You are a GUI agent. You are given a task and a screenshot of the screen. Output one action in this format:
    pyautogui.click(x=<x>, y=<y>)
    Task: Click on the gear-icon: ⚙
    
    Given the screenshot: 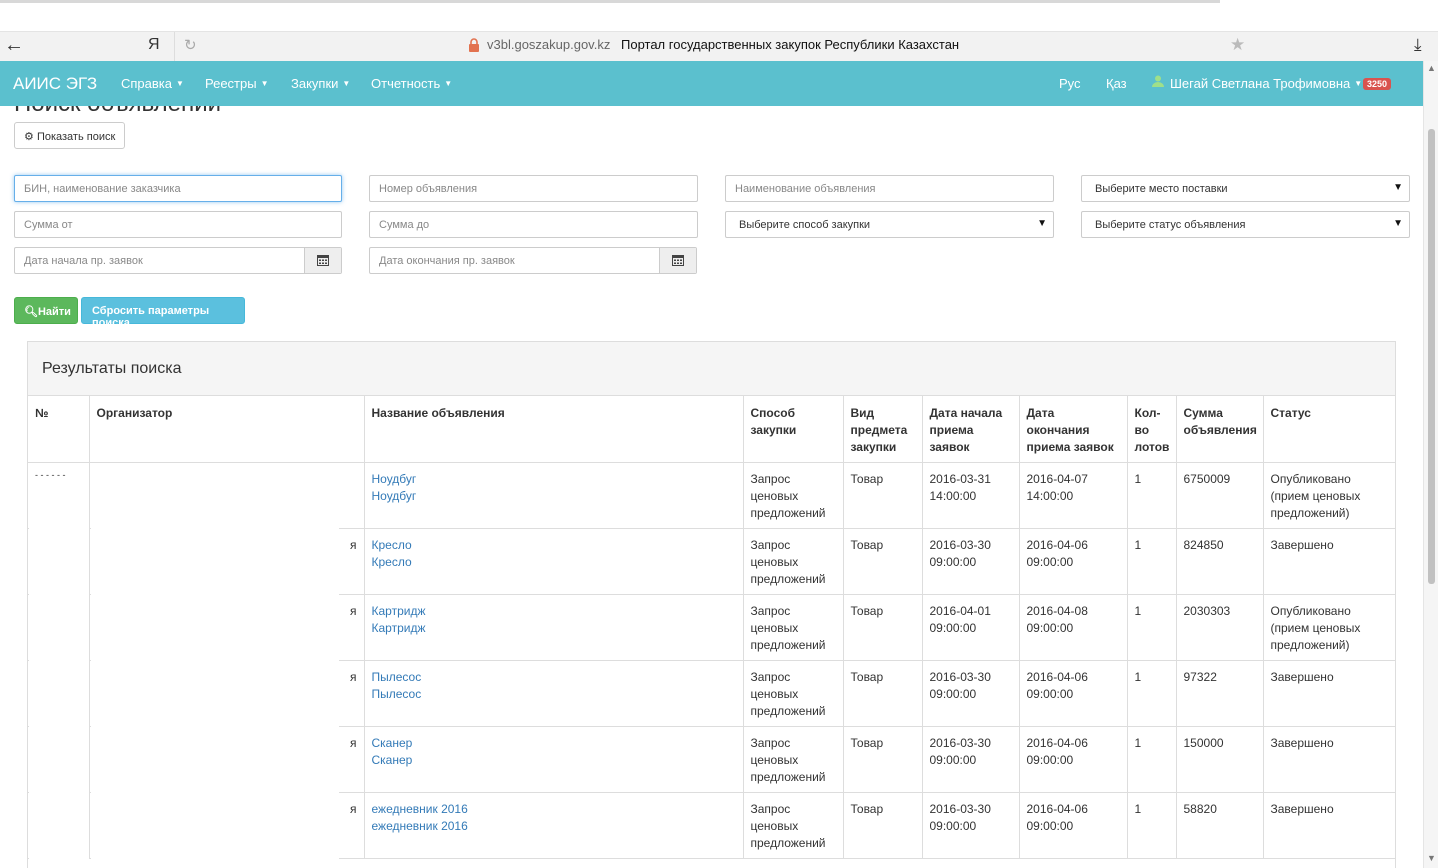 What is the action you would take?
    pyautogui.click(x=29, y=137)
    